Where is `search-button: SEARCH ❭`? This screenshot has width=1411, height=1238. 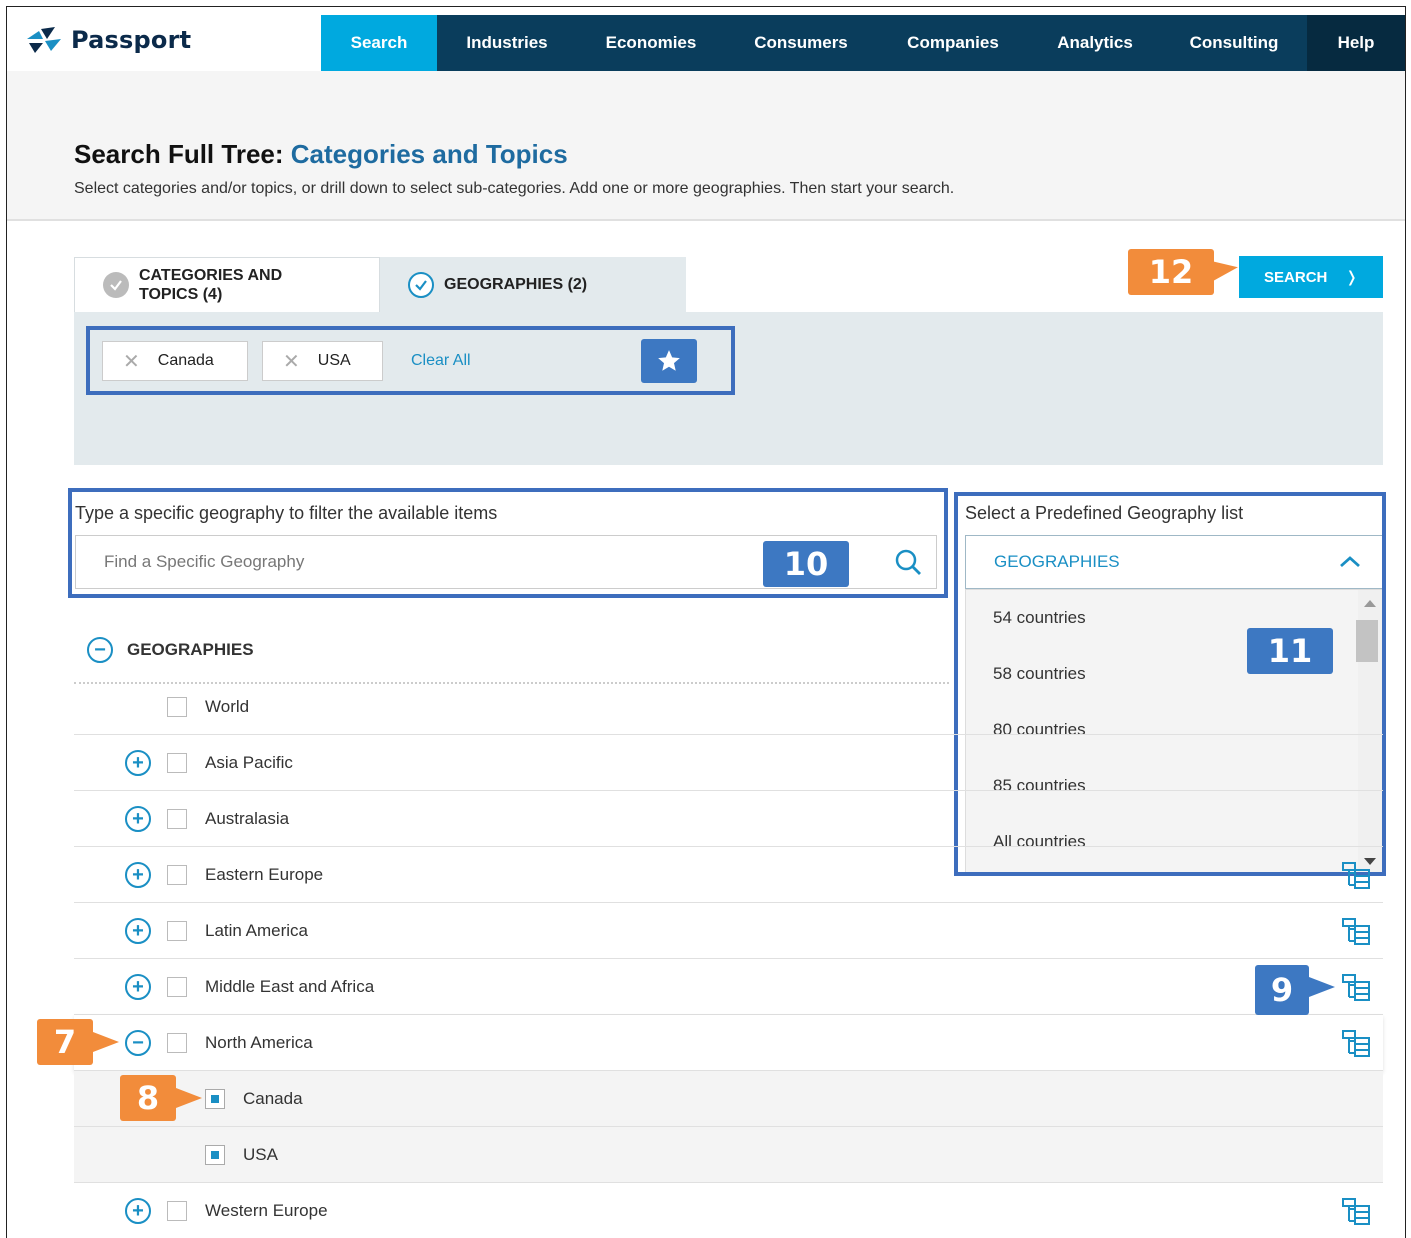
search-button: SEARCH ❭ is located at coordinates (1311, 277).